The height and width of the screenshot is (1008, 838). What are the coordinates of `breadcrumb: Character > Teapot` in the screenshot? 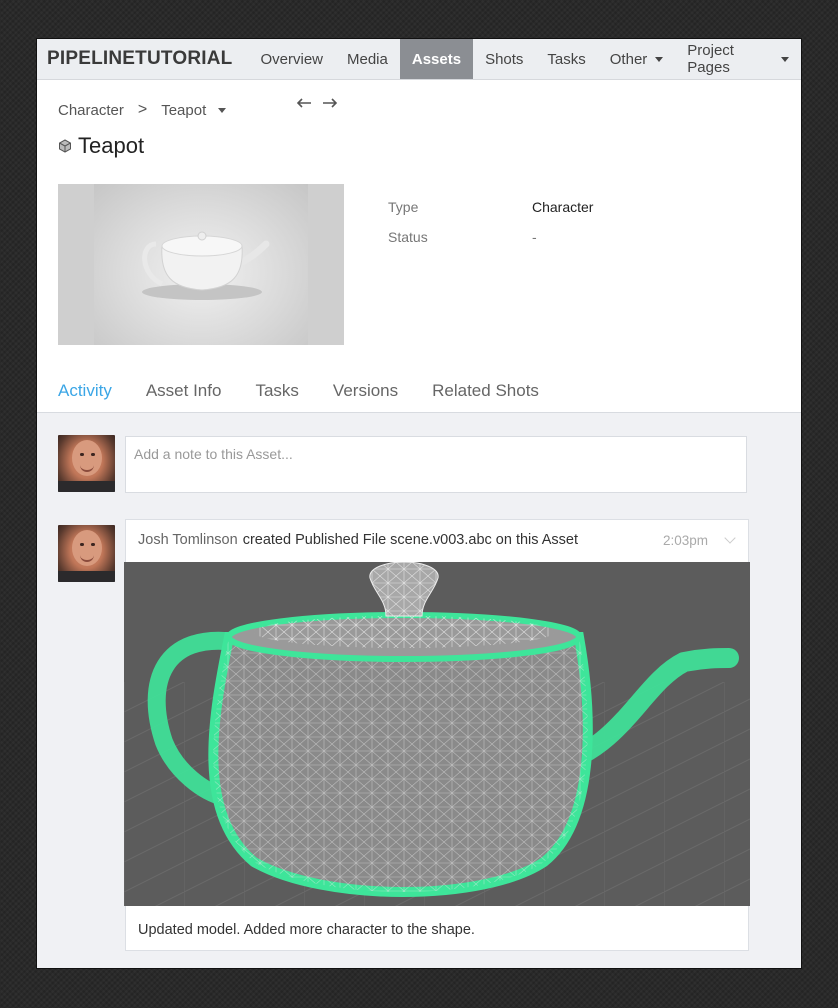 It's located at (142, 110).